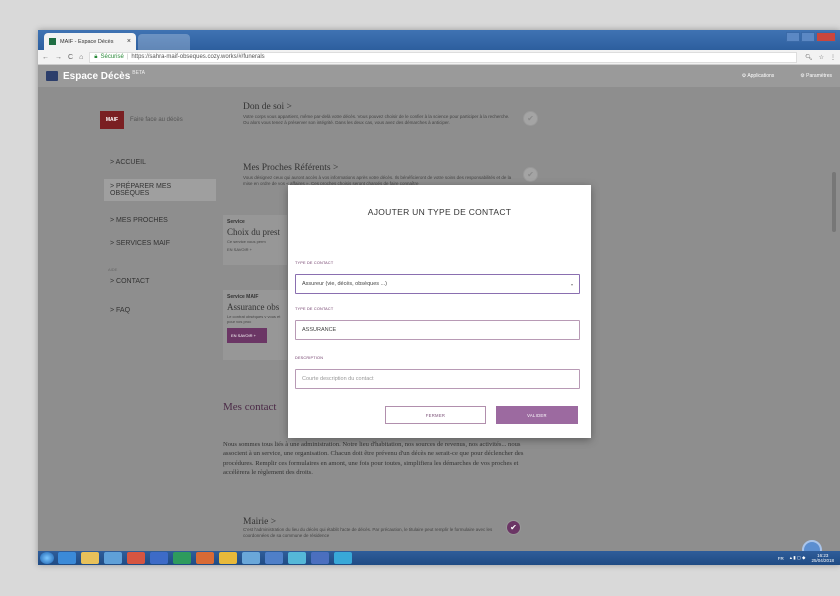 This screenshot has height=596, width=840. I want to click on service-label: Service, so click(236, 222).